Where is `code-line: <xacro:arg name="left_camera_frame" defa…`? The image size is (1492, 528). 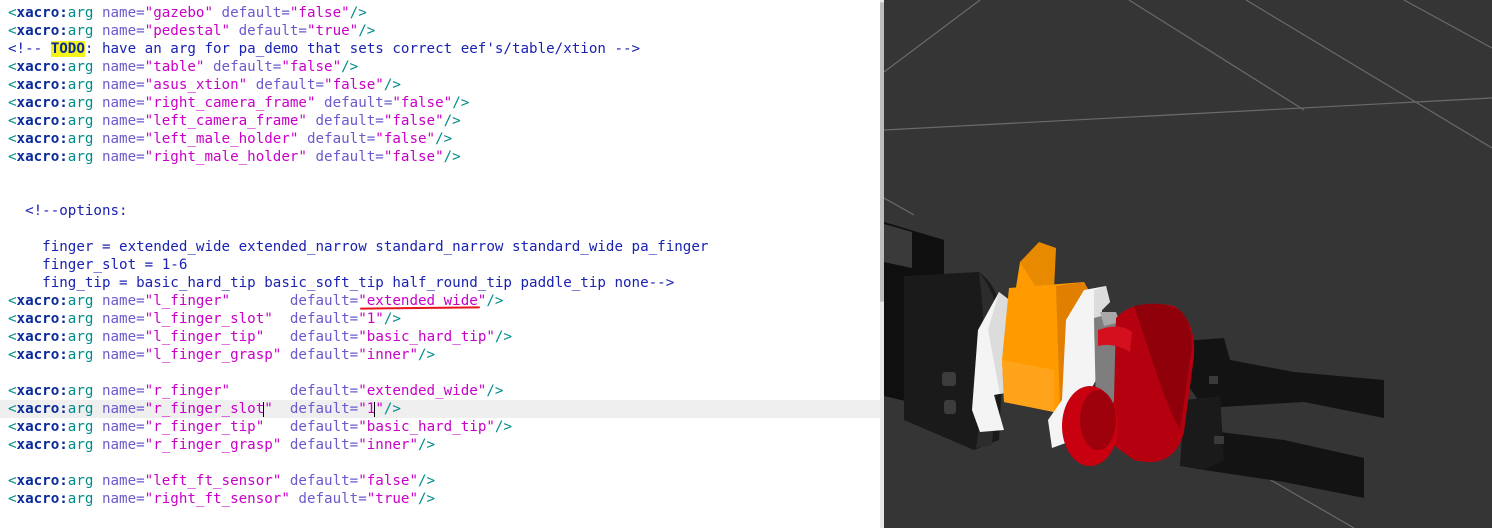
code-line: <xacro:arg name="left_camera_frame" defa… is located at coordinates (440, 121).